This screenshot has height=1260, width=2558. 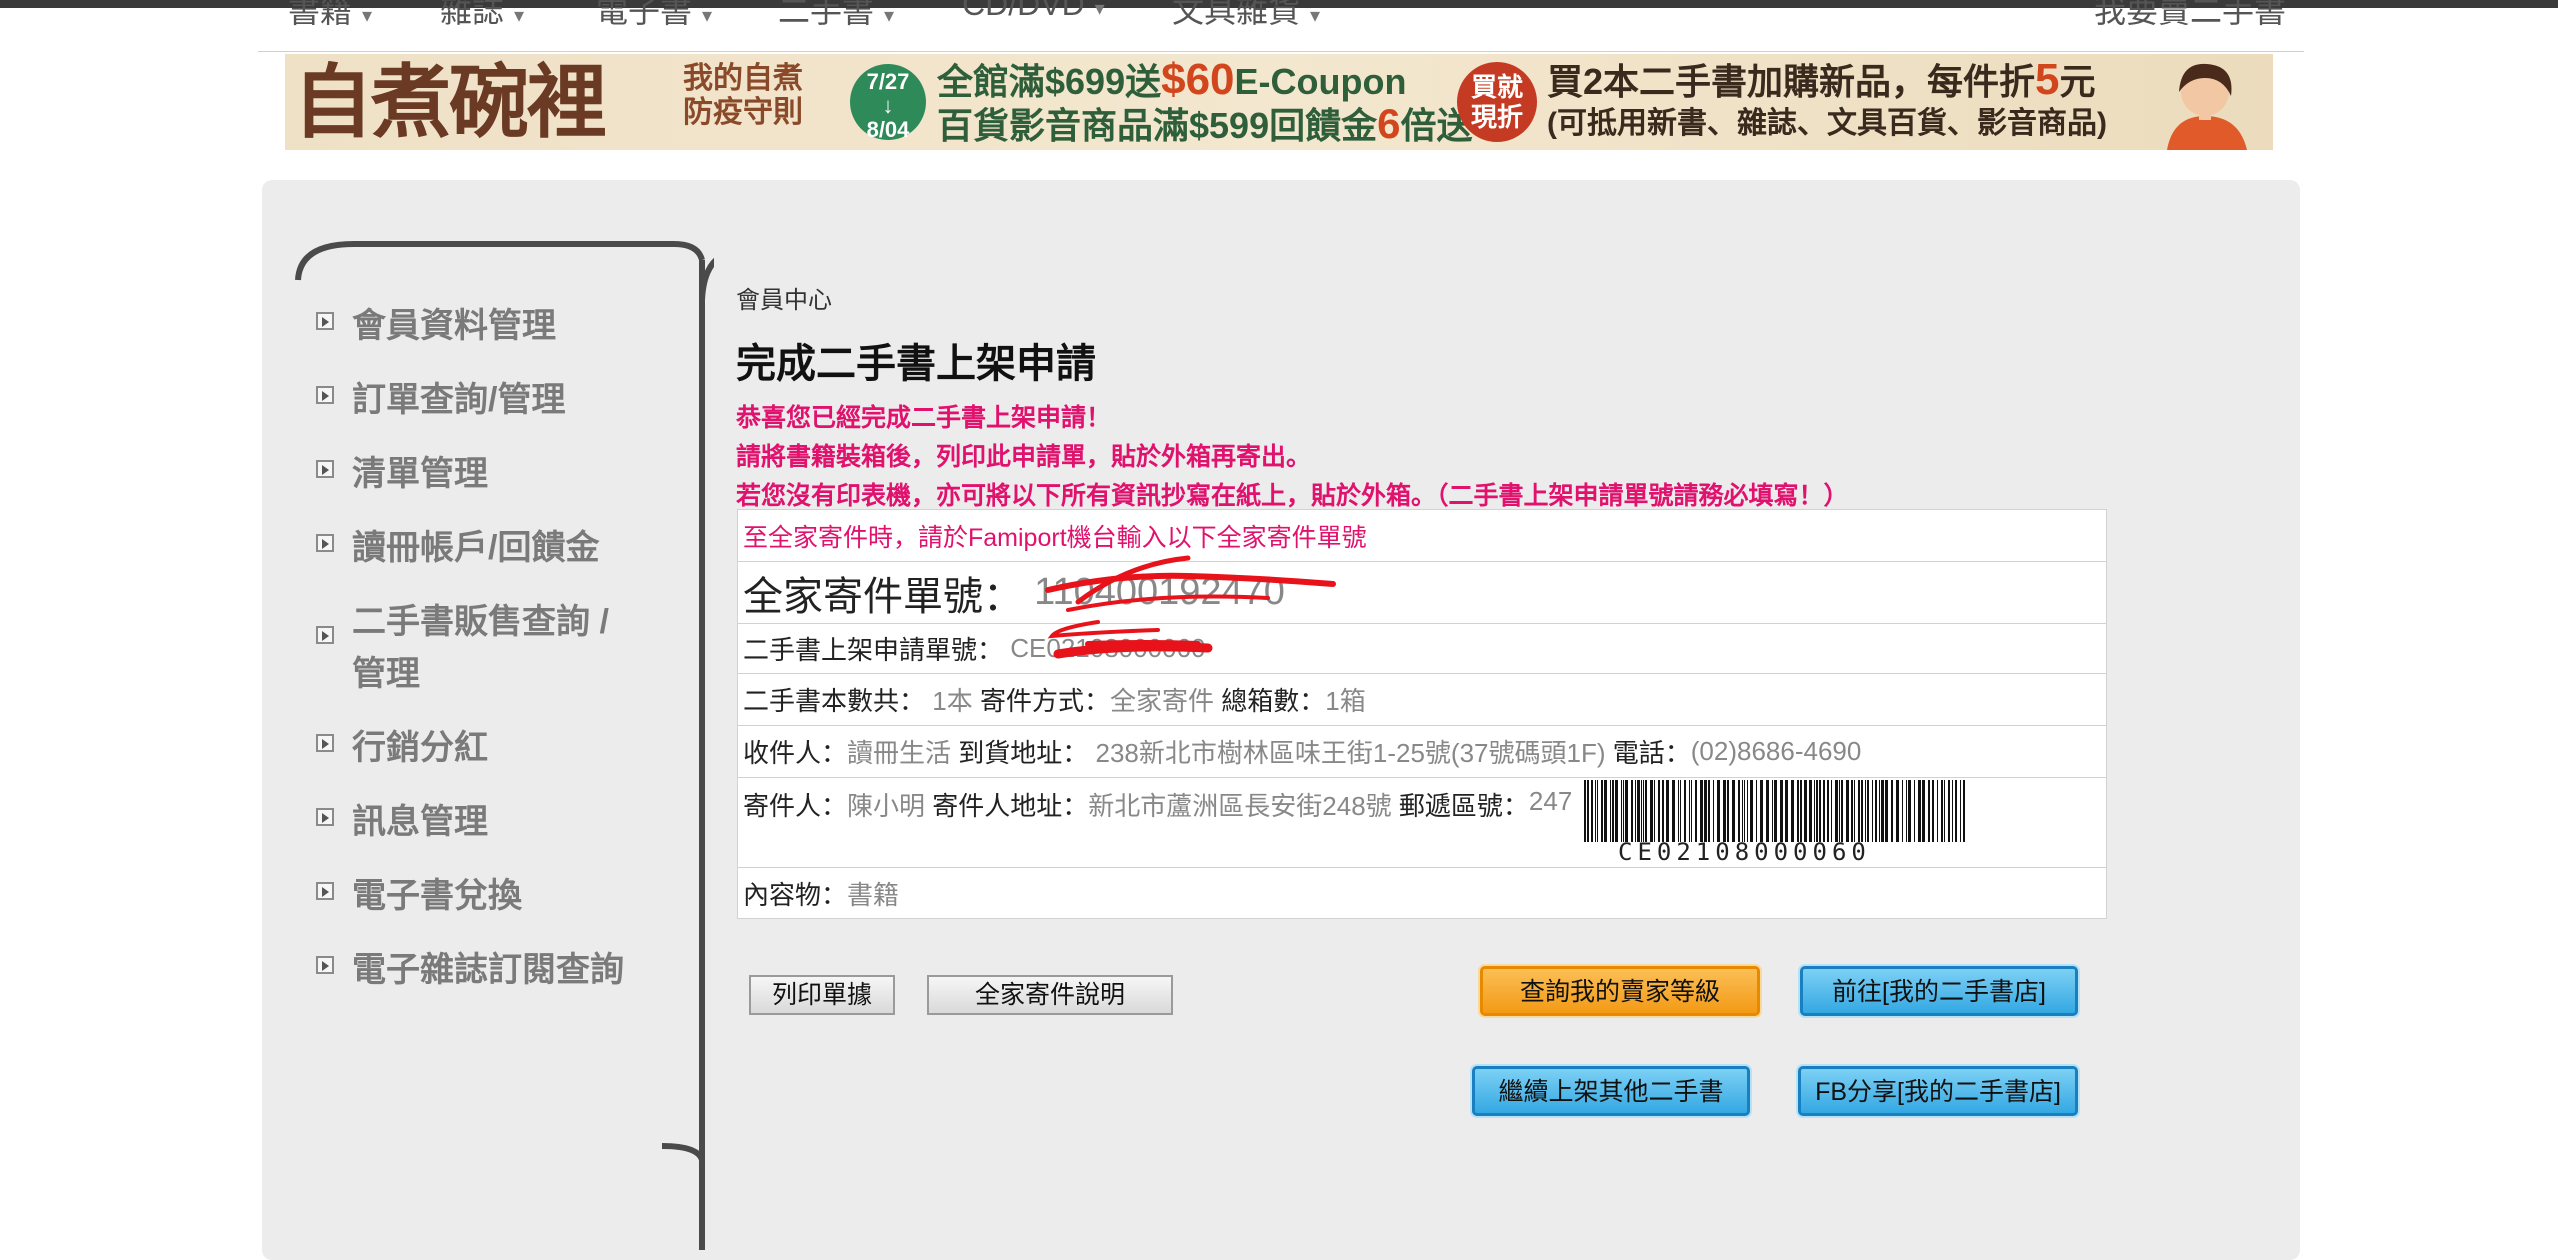 I want to click on sender-value: 陳小明, so click(x=886, y=806).